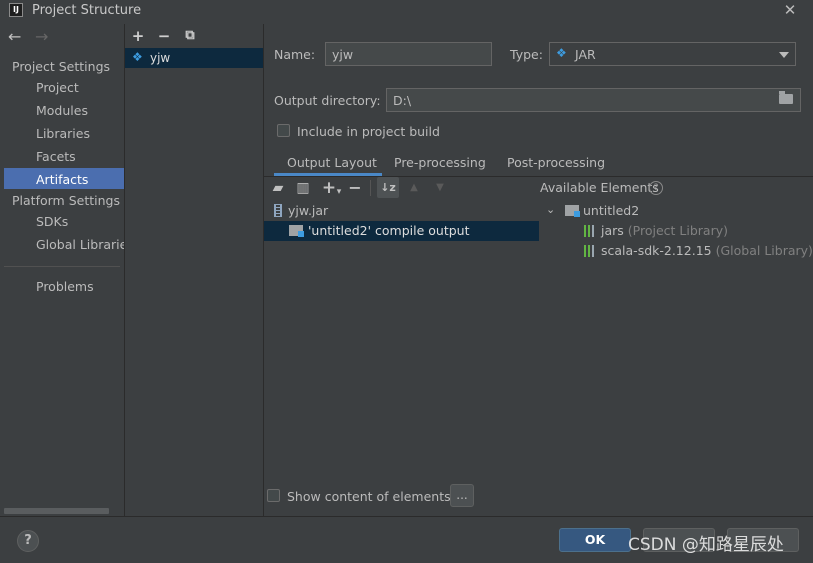 This screenshot has height=563, width=813. What do you see at coordinates (786, 97) in the screenshot?
I see `browse-folder-icon` at bounding box center [786, 97].